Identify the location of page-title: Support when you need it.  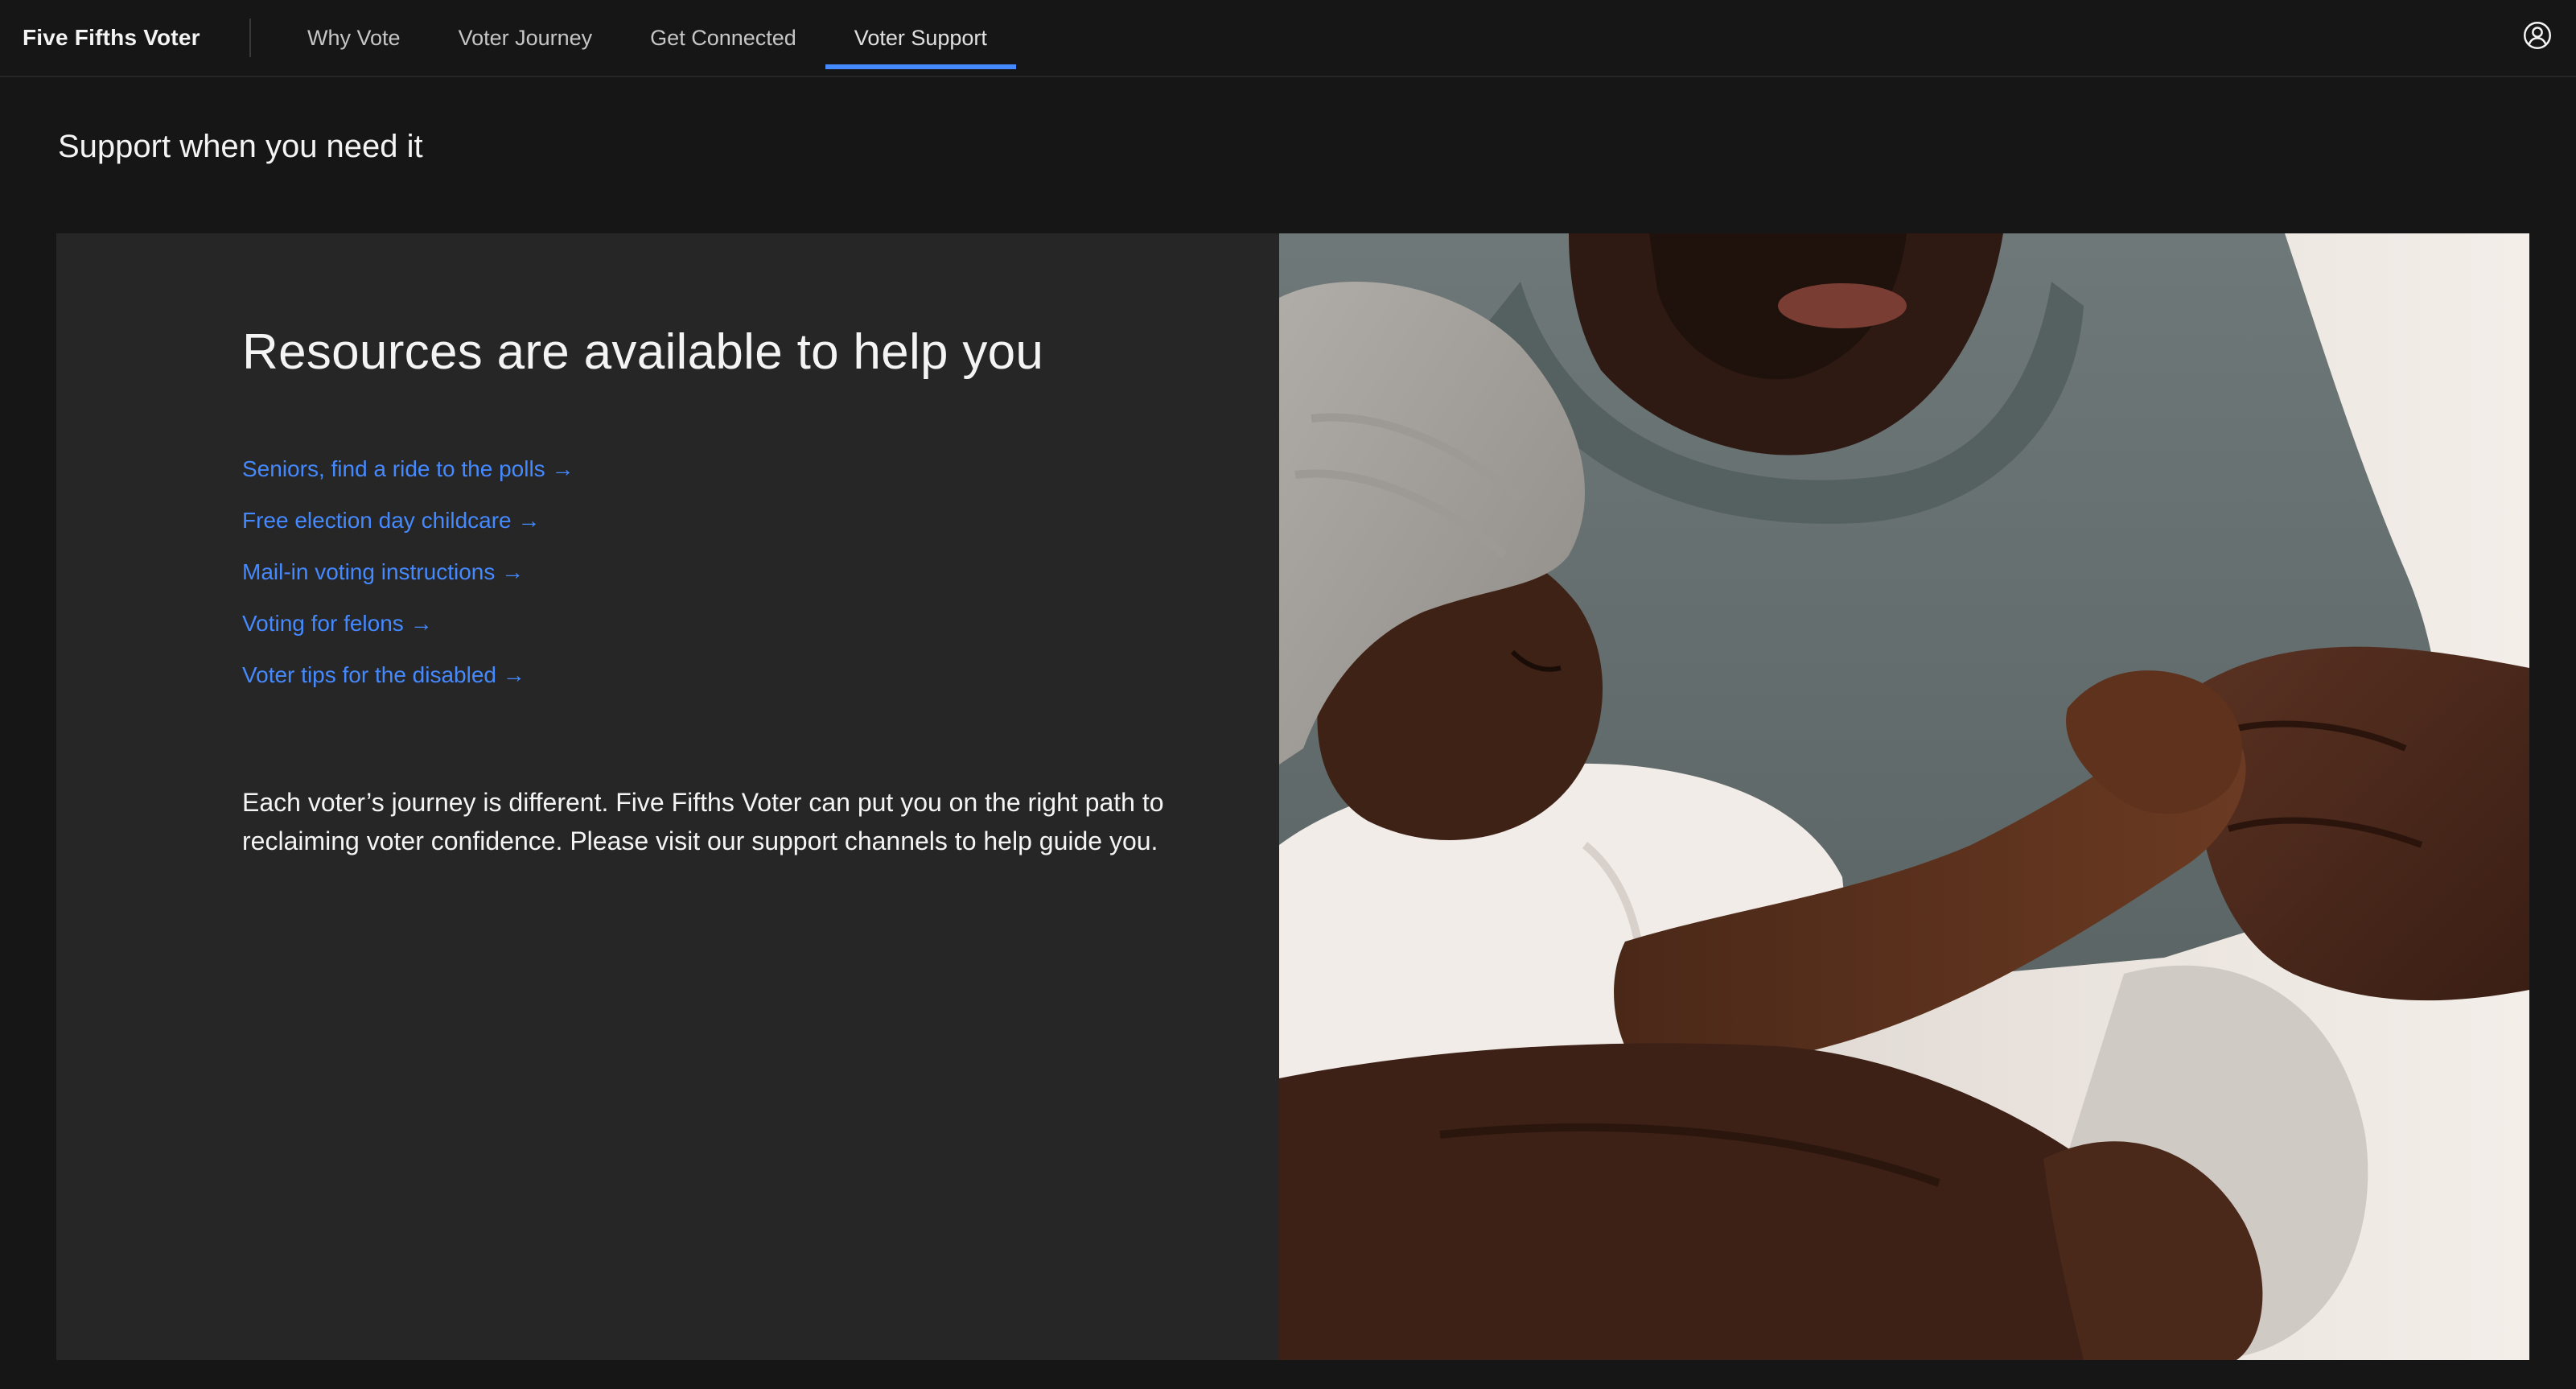
(240, 146).